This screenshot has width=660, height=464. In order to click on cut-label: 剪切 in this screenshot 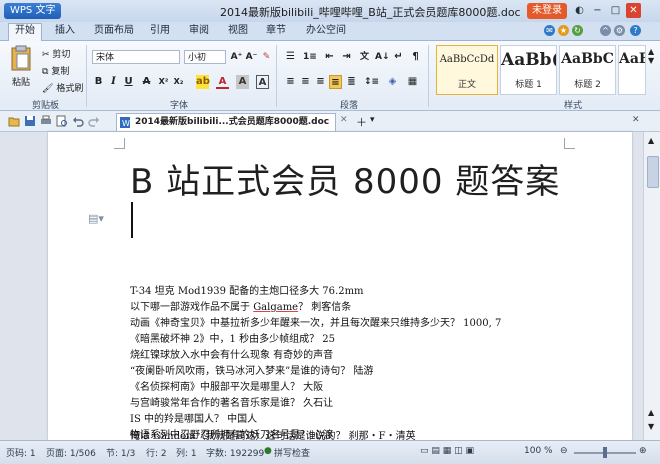, I will do `click(61, 55)`.